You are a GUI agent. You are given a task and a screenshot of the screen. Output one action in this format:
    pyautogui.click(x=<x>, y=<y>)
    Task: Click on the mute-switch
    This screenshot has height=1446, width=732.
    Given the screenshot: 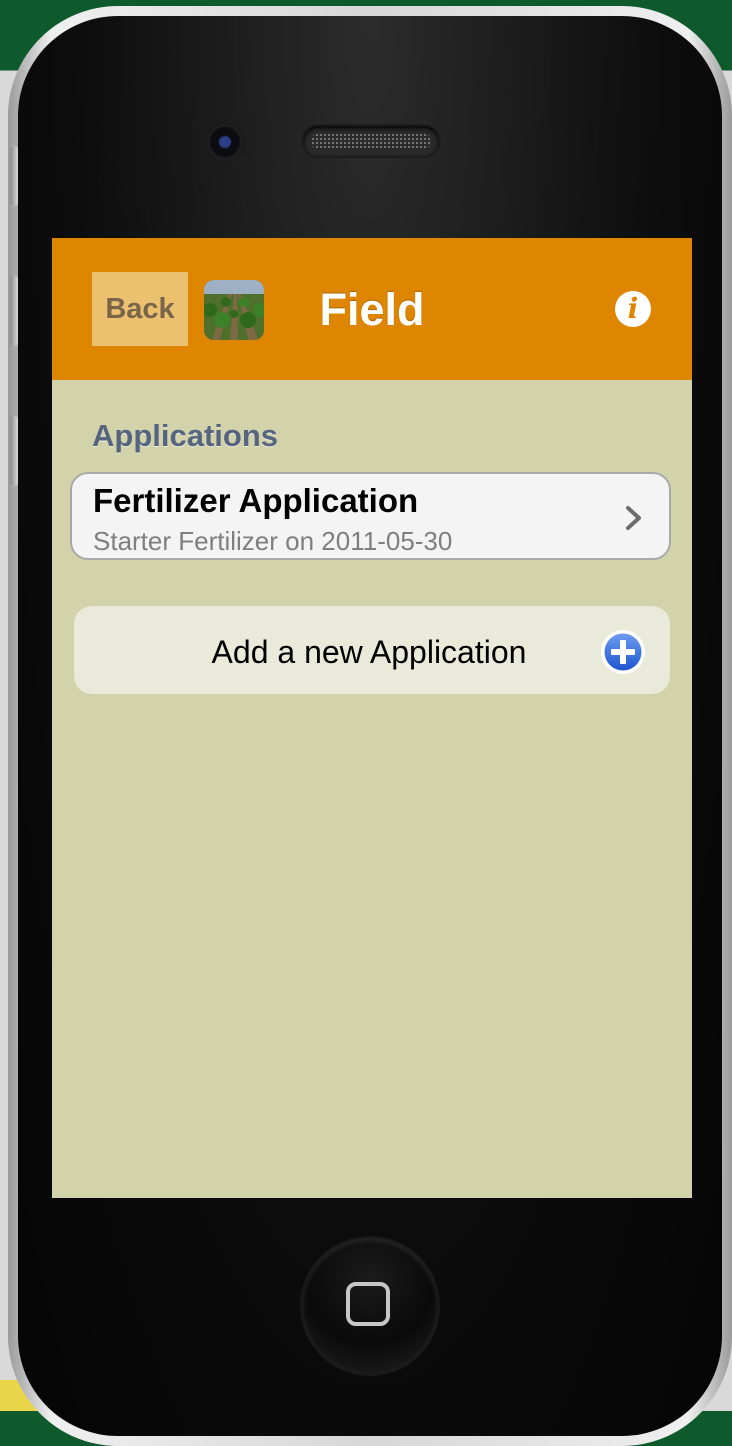 What is the action you would take?
    pyautogui.click(x=14, y=176)
    